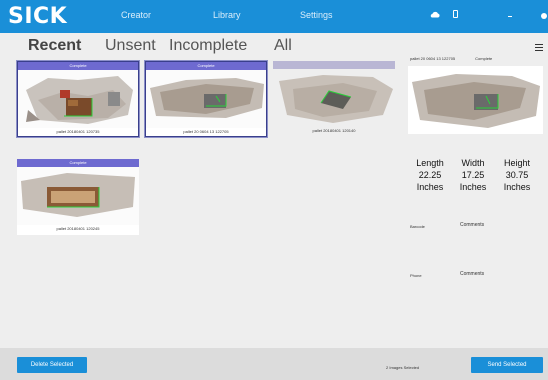 This screenshot has width=548, height=380. What do you see at coordinates (539, 47) in the screenshot?
I see `menu-icon` at bounding box center [539, 47].